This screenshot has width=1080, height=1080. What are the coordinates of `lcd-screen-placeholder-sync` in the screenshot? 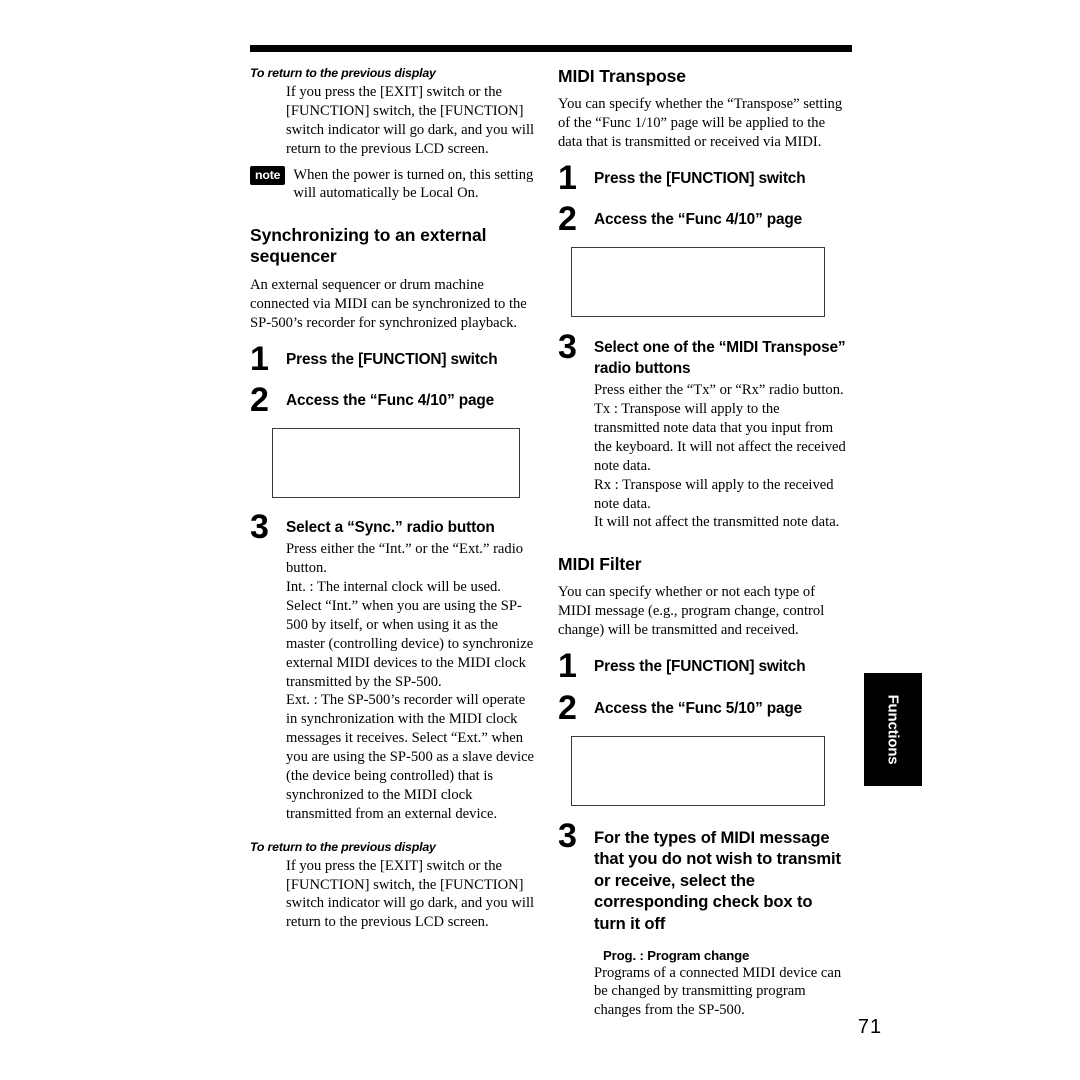 It's located at (396, 463).